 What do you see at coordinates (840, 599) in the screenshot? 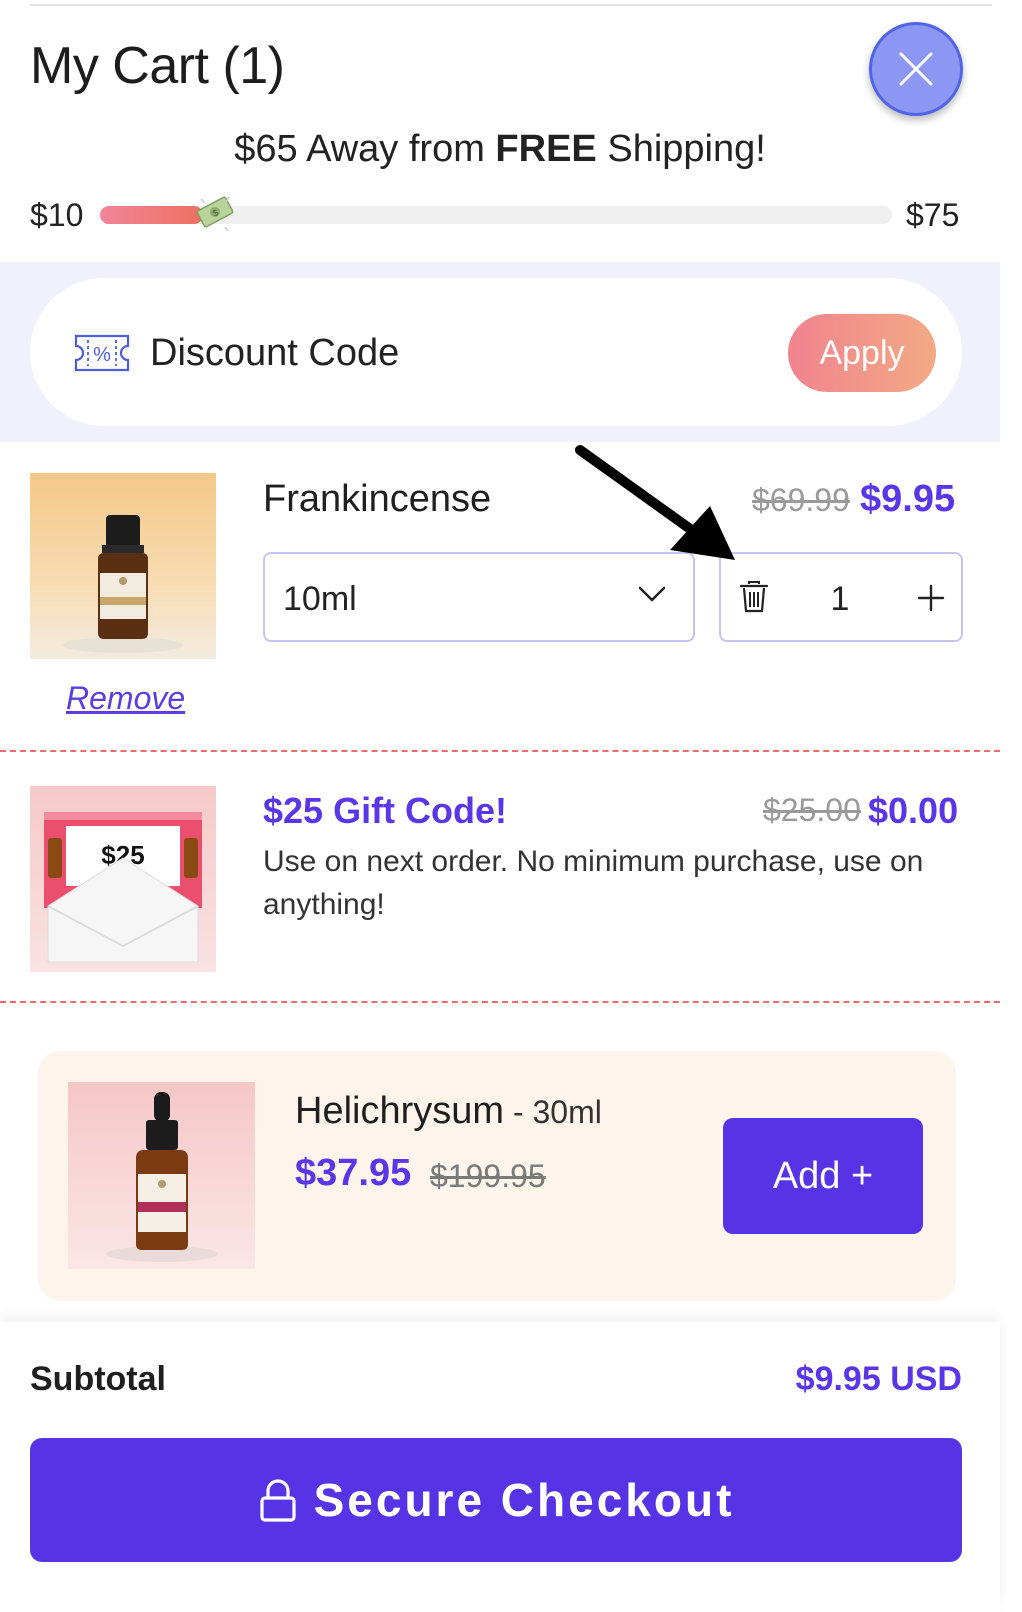
I see `quantity-value: 1` at bounding box center [840, 599].